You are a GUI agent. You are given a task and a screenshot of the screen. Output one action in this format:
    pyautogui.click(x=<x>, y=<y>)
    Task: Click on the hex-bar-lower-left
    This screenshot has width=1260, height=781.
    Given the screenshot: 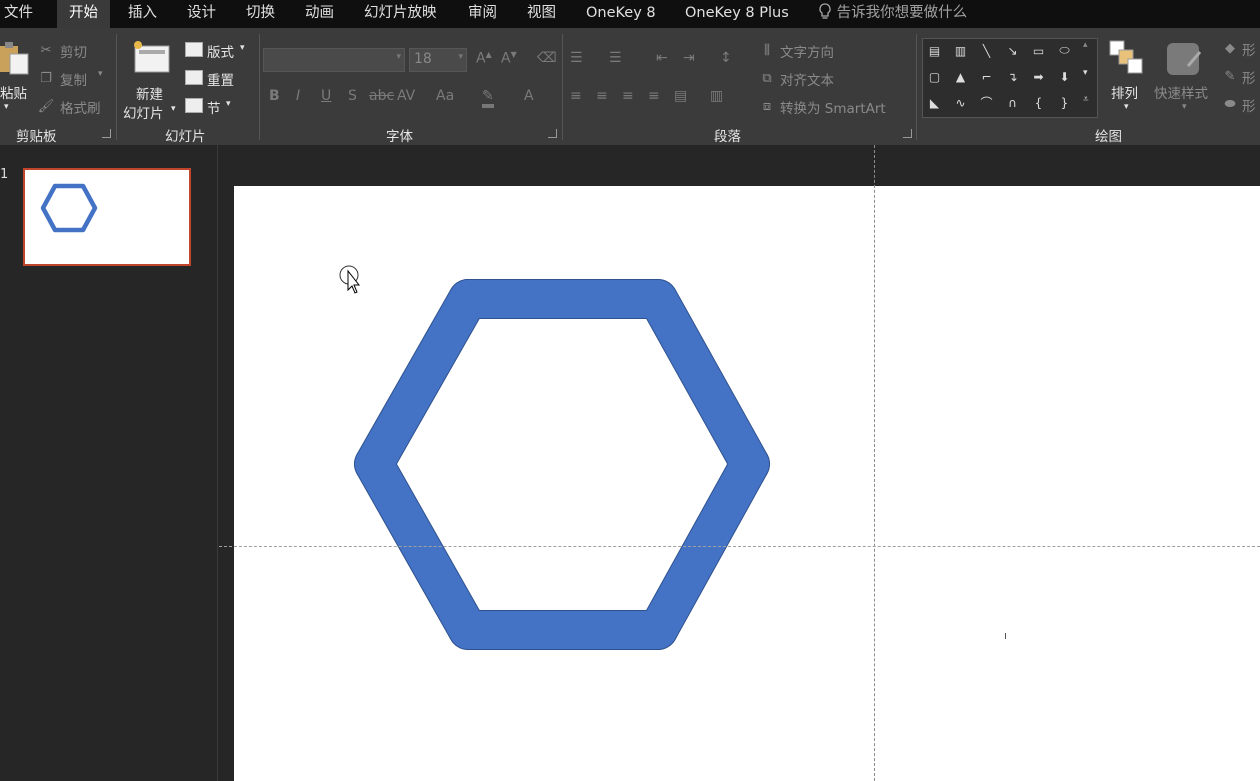 What is the action you would take?
    pyautogui.click(x=421, y=547)
    